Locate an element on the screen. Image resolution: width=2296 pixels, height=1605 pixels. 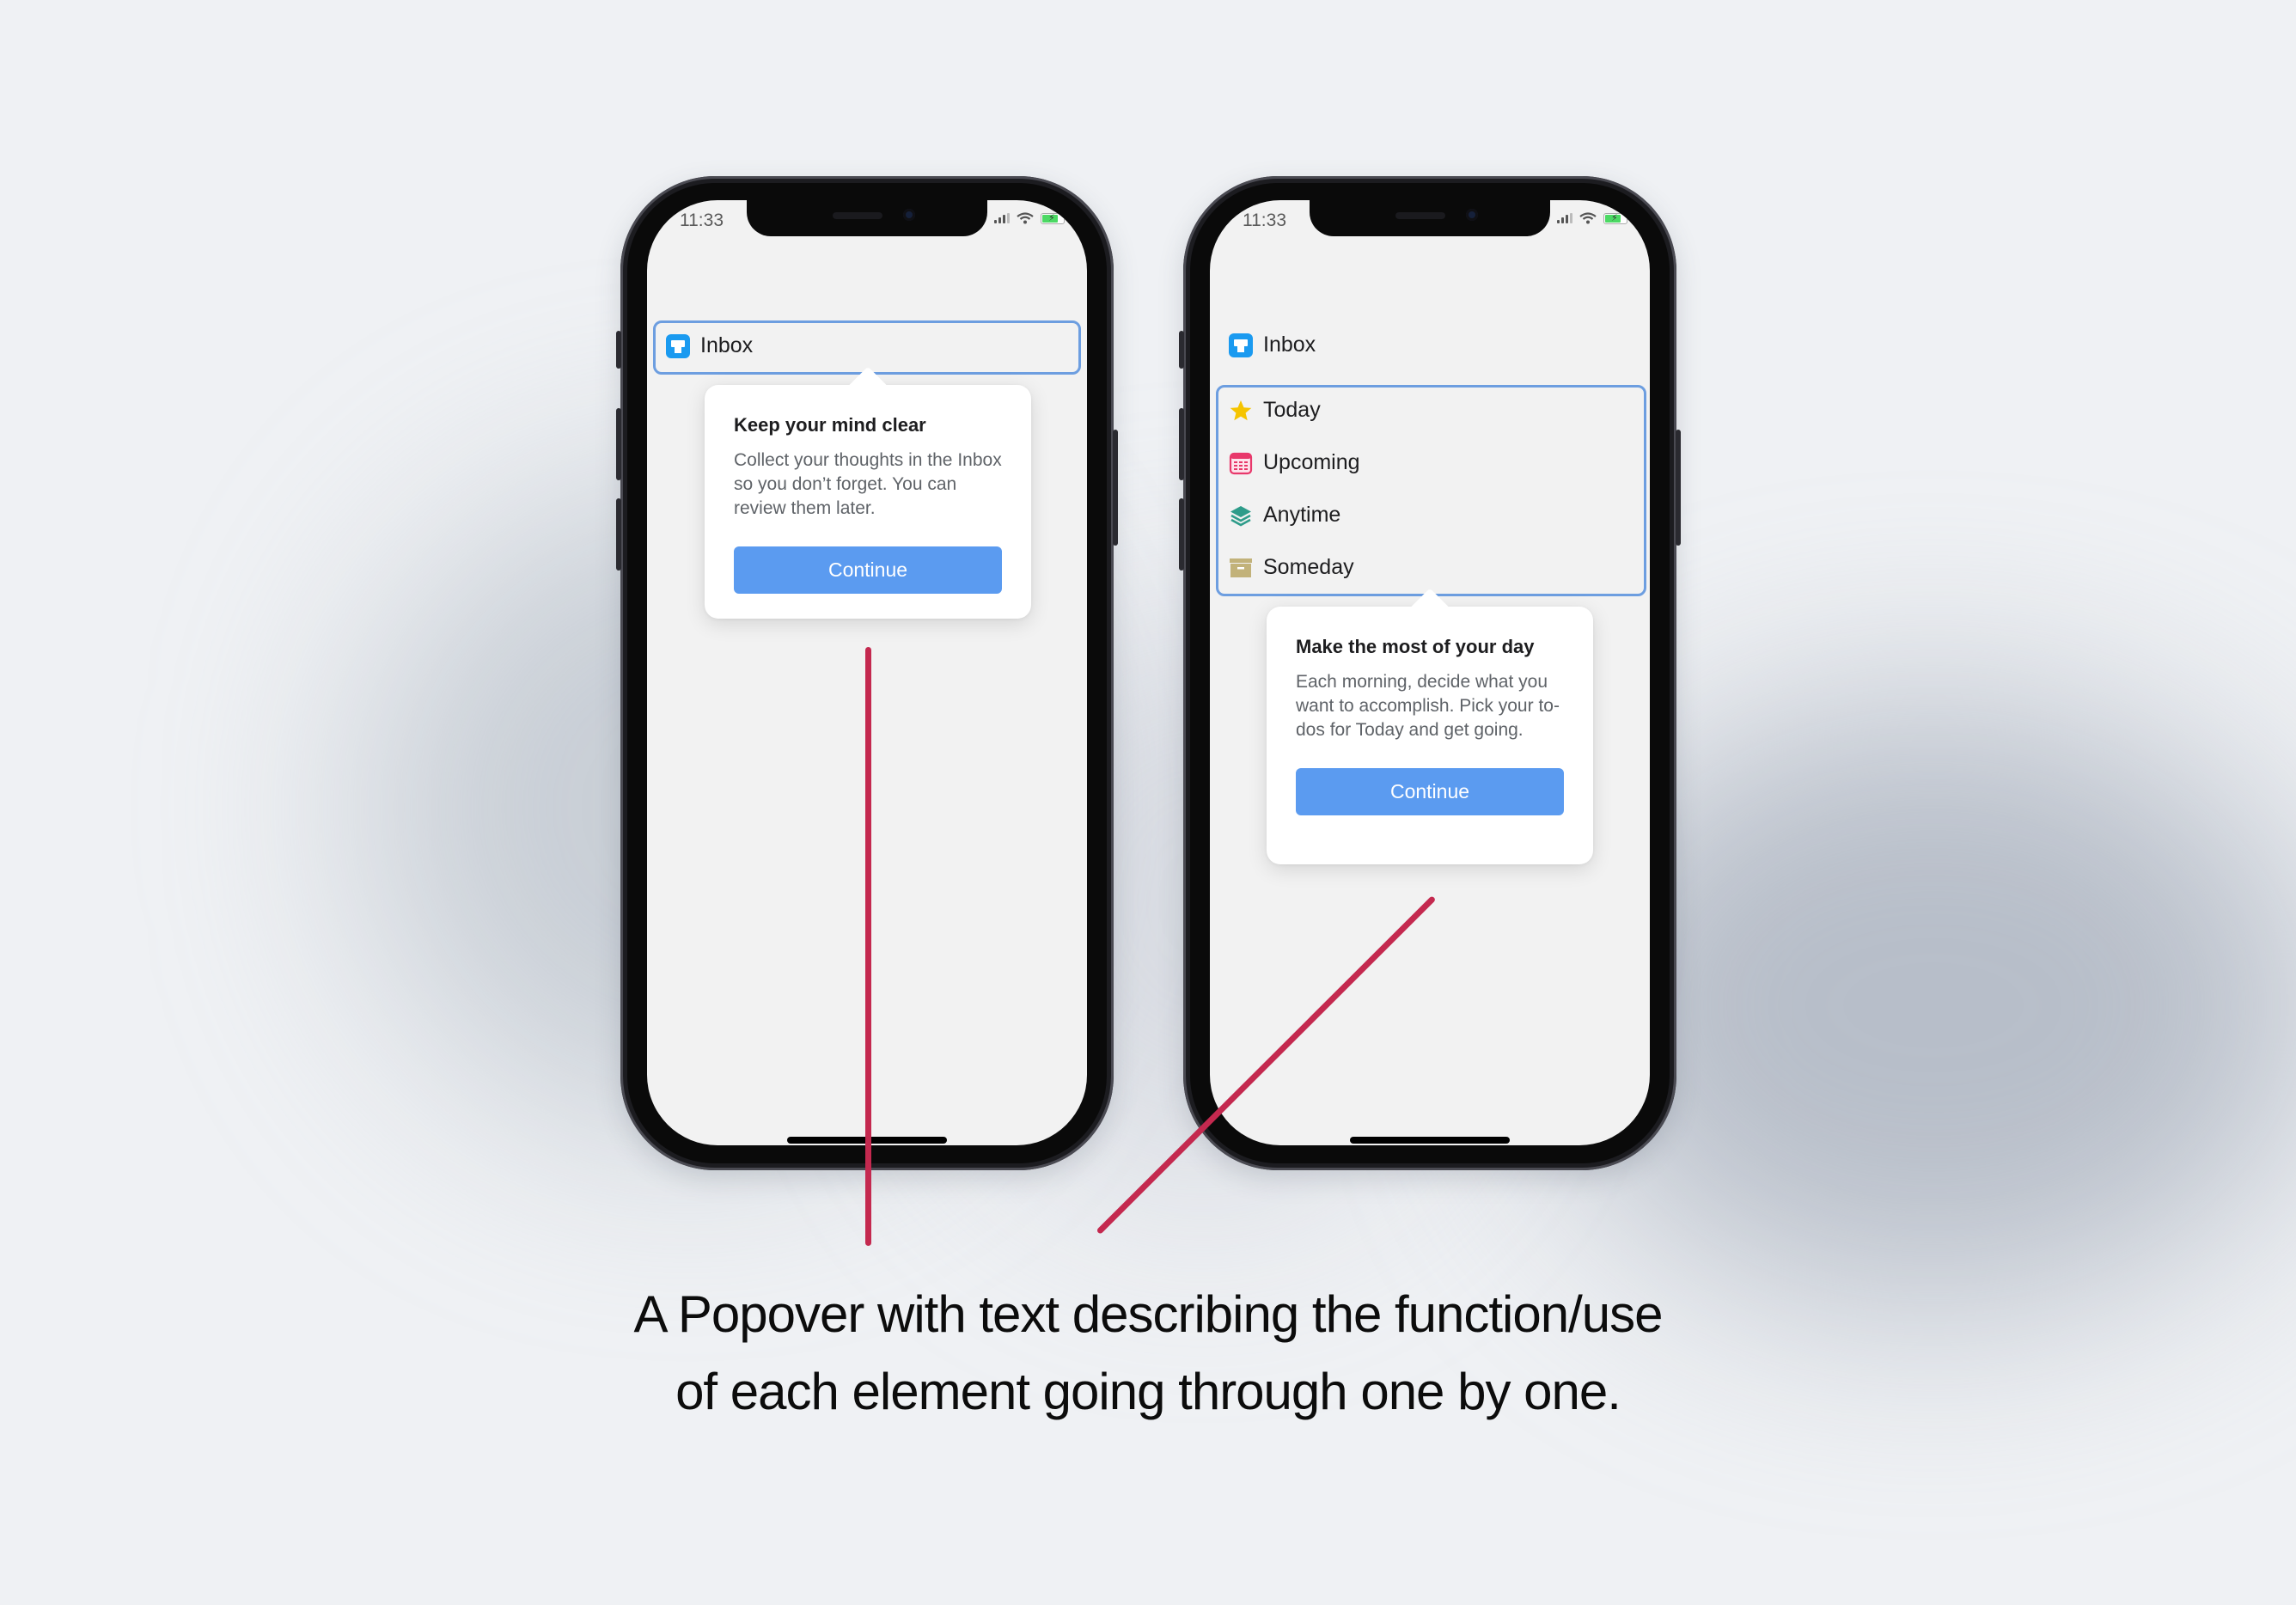
star-icon is located at coordinates (1241, 410).